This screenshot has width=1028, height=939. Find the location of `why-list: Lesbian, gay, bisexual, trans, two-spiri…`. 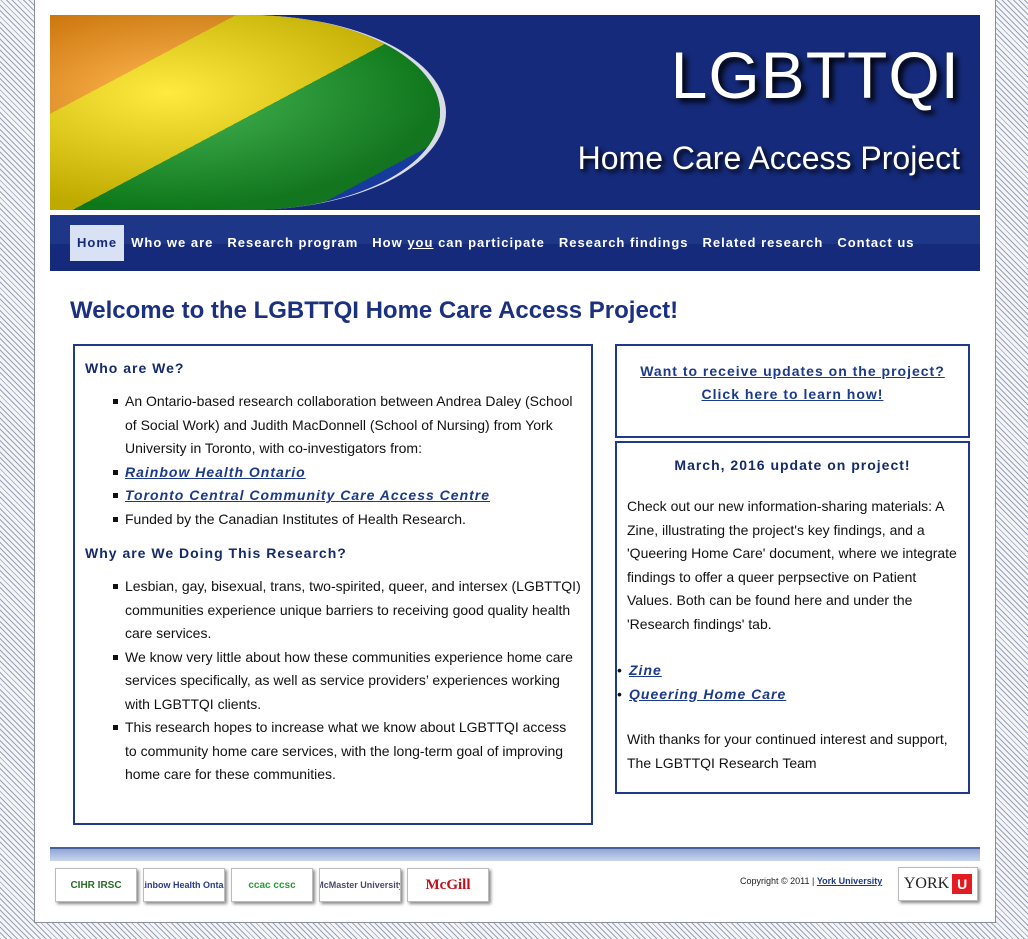

why-list: Lesbian, gay, bisexual, trans, two-spiri… is located at coordinates (347, 681).